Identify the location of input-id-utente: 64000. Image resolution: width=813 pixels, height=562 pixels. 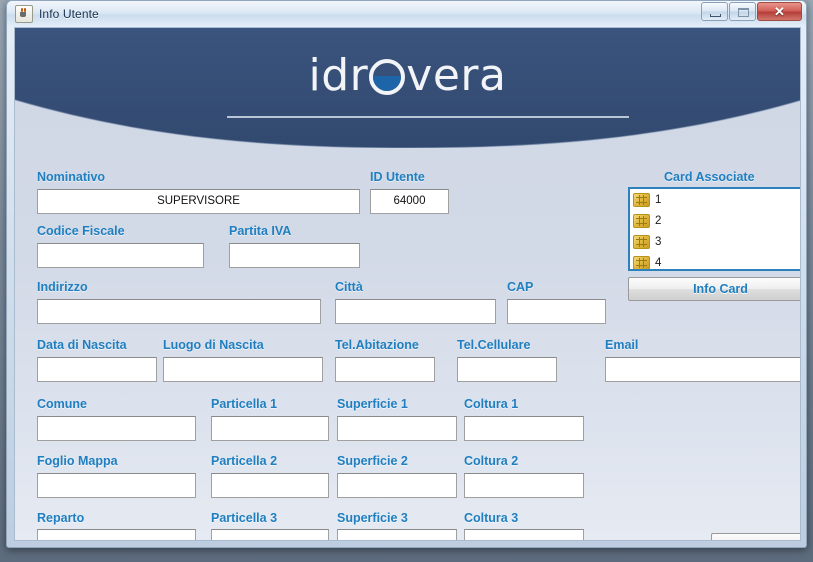
(409, 201).